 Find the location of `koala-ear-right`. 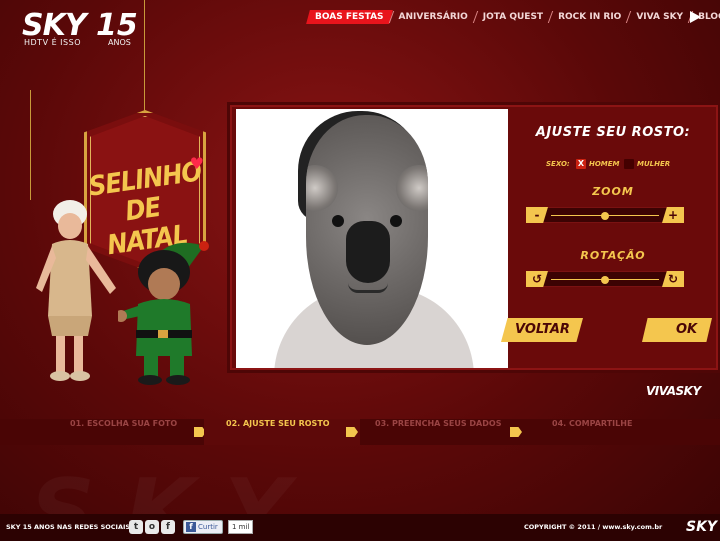

koala-ear-right is located at coordinates (412, 188).